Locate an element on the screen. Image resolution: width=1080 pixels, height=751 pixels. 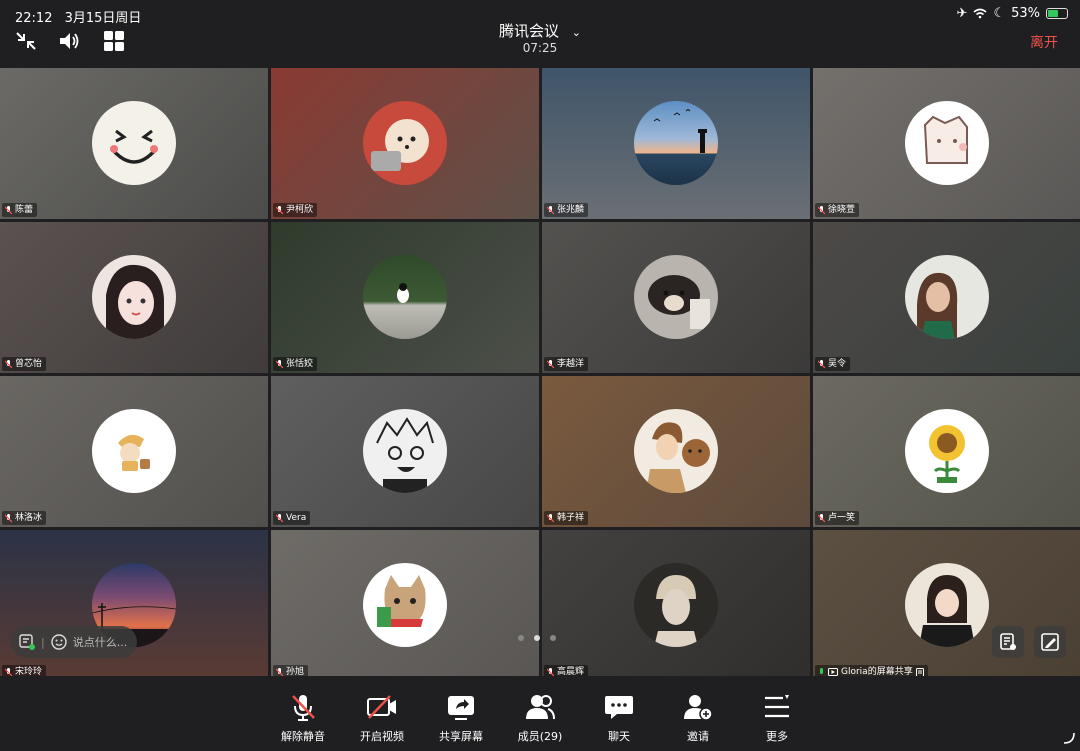
participant-name: 李越洋 is located at coordinates (571, 364).